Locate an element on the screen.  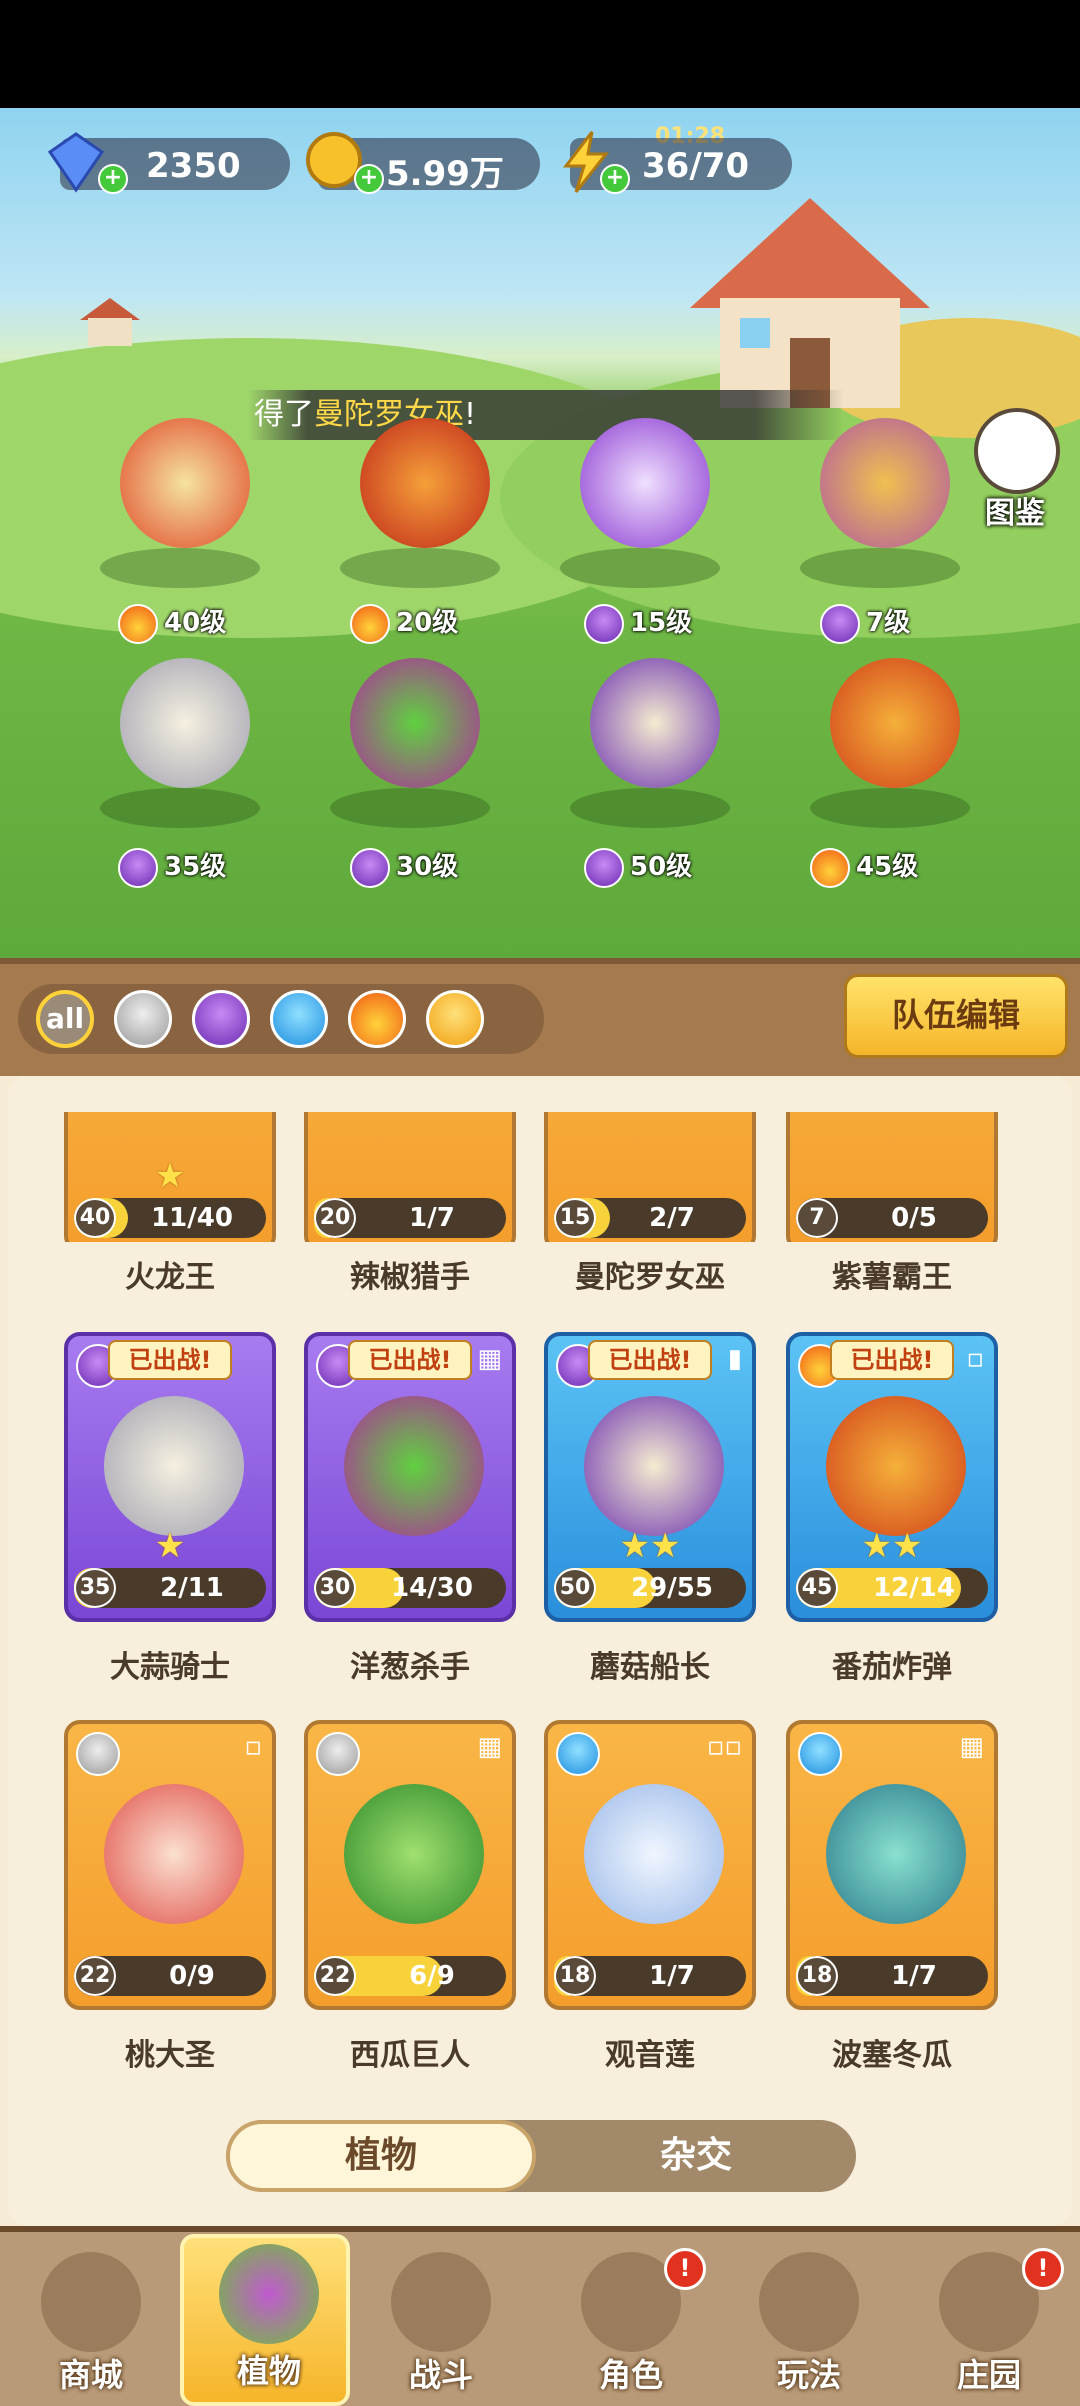
plant-card: ▫ 22 0/9 is located at coordinates (170, 1865).